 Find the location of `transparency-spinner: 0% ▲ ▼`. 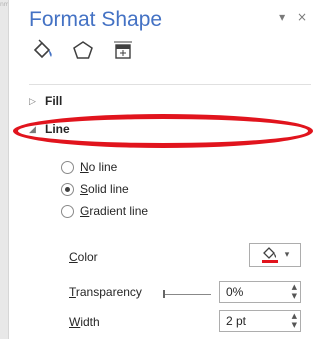

transparency-spinner: 0% ▲ ▼ is located at coordinates (260, 292).